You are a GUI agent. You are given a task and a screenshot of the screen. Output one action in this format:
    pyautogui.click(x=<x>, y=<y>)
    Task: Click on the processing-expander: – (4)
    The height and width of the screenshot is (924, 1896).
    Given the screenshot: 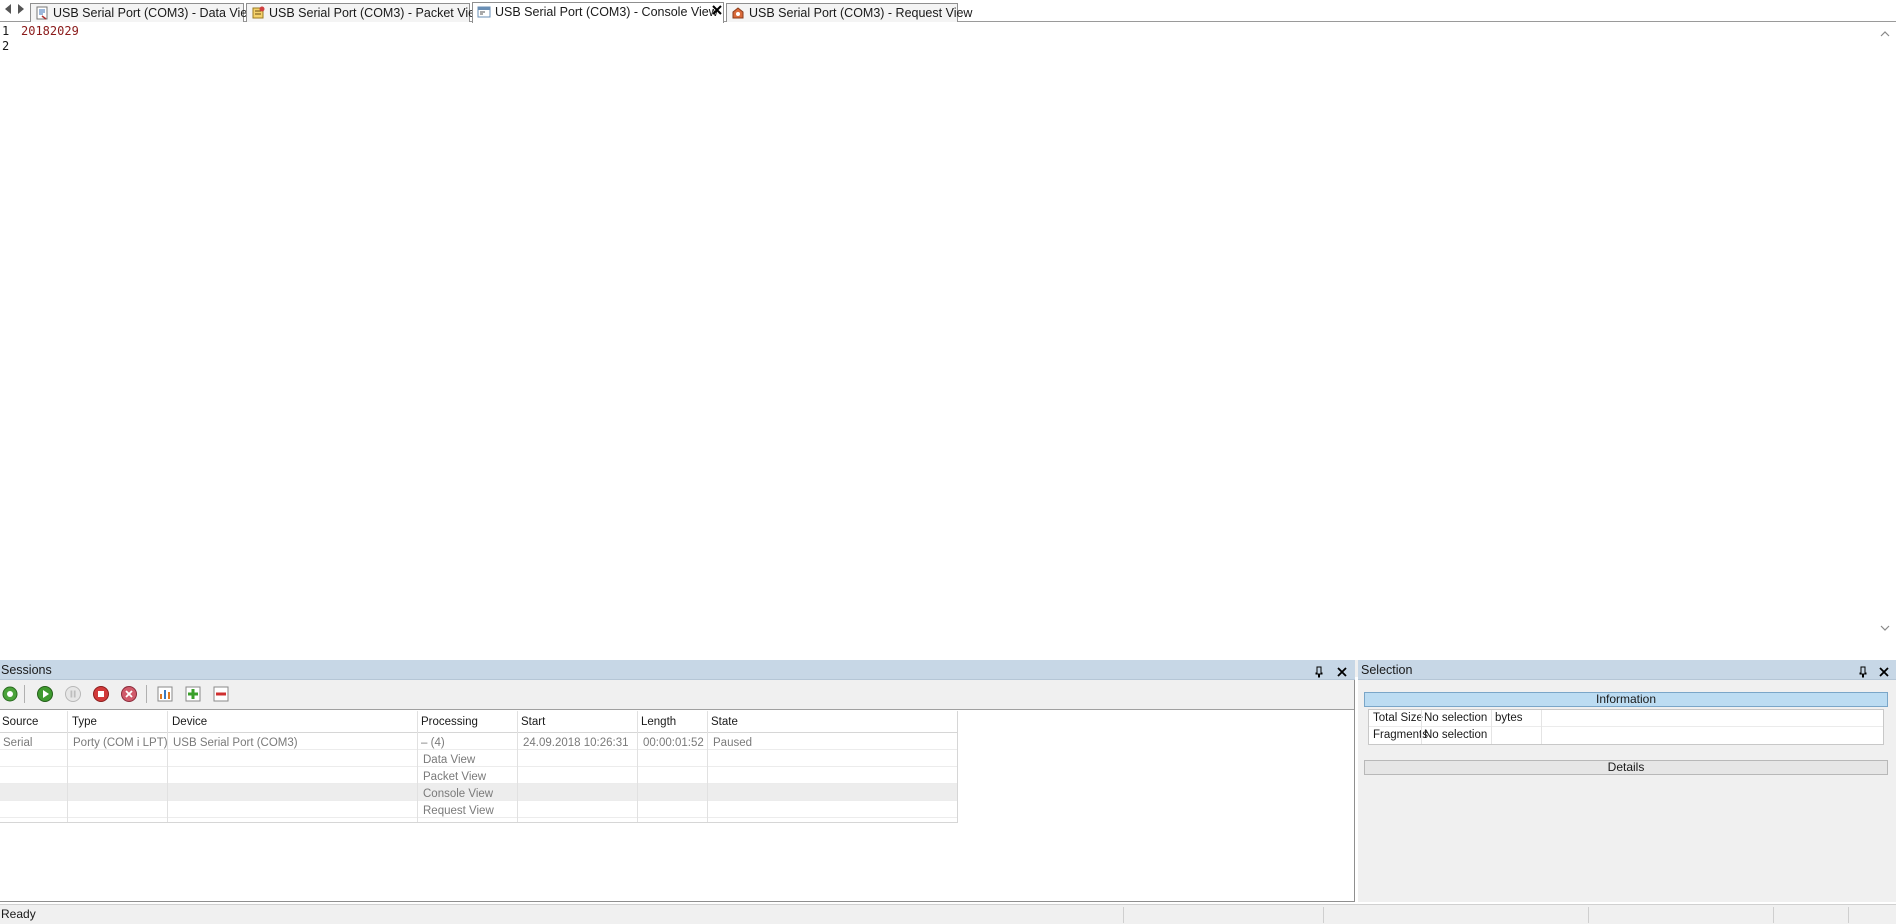 What is the action you would take?
    pyautogui.click(x=433, y=743)
    